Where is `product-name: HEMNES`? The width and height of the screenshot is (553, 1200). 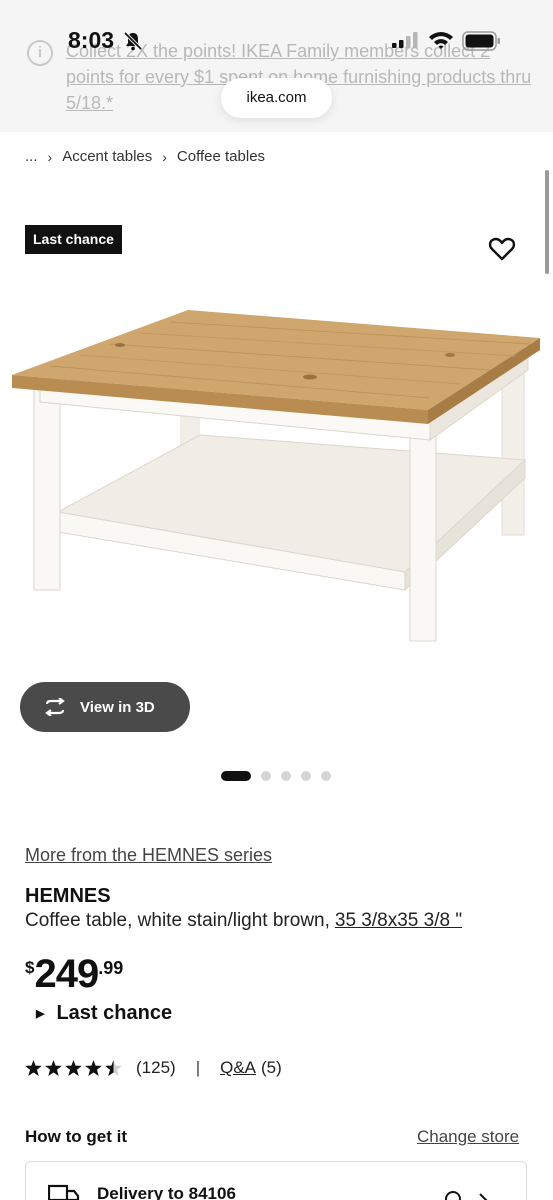
product-name: HEMNES is located at coordinates (68, 896).